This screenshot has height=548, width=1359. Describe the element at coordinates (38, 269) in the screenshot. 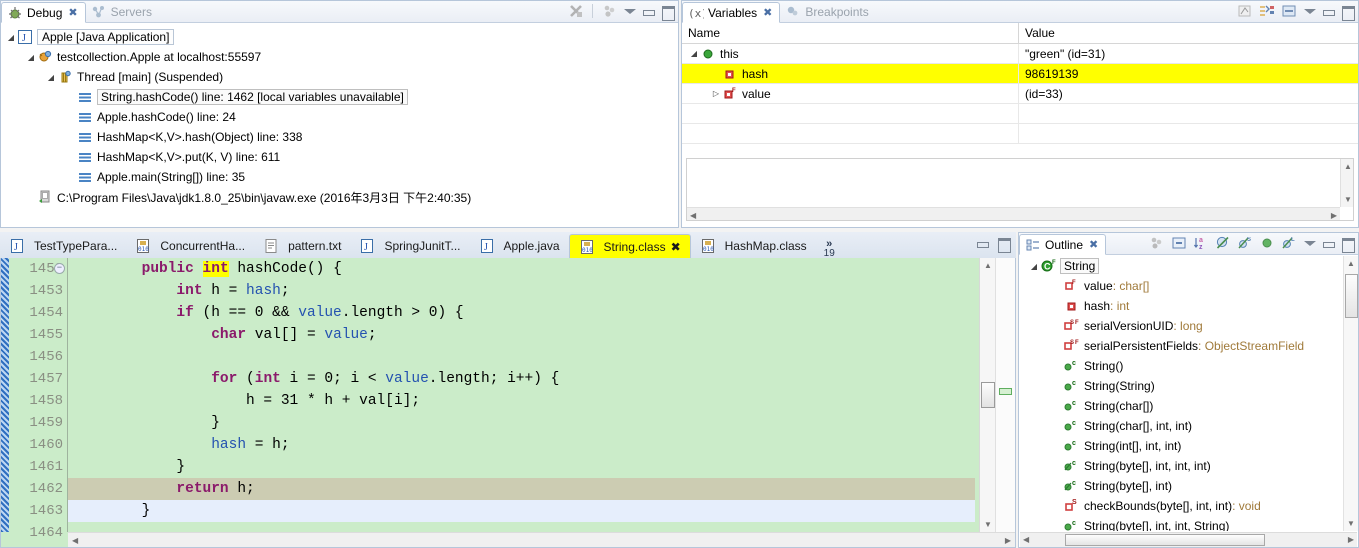

I see `line-number: −1452` at that location.